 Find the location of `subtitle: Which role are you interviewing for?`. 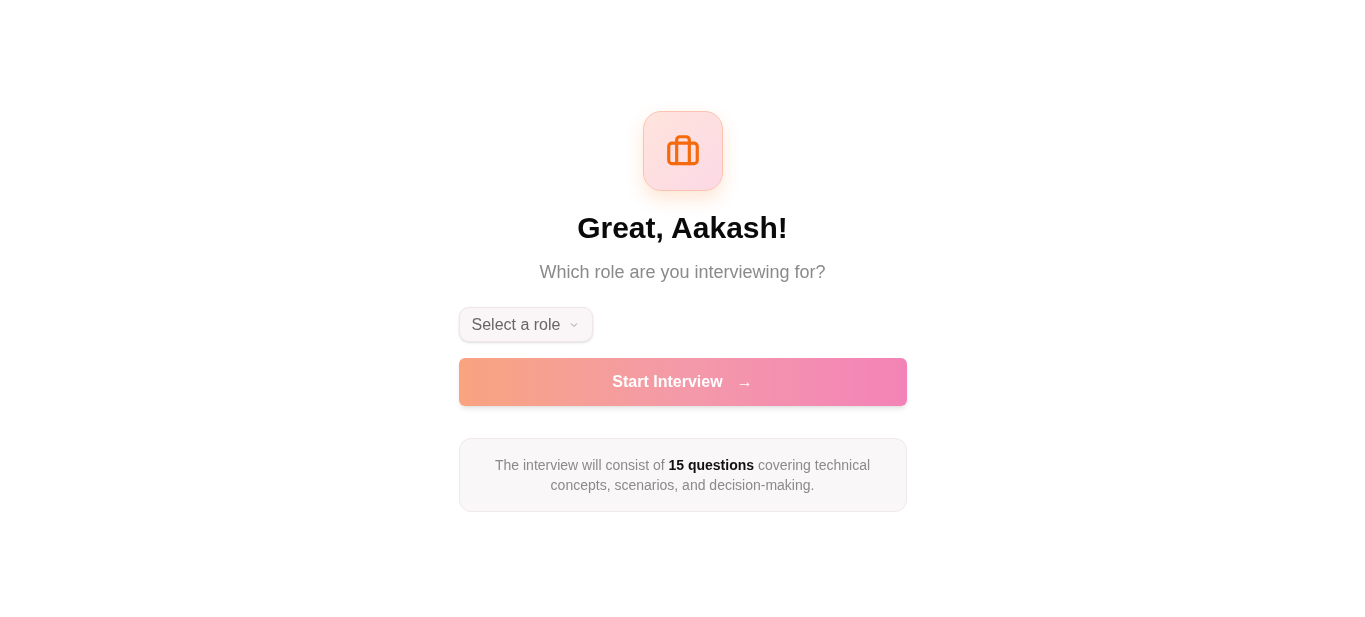

subtitle: Which role are you interviewing for? is located at coordinates (682, 272).